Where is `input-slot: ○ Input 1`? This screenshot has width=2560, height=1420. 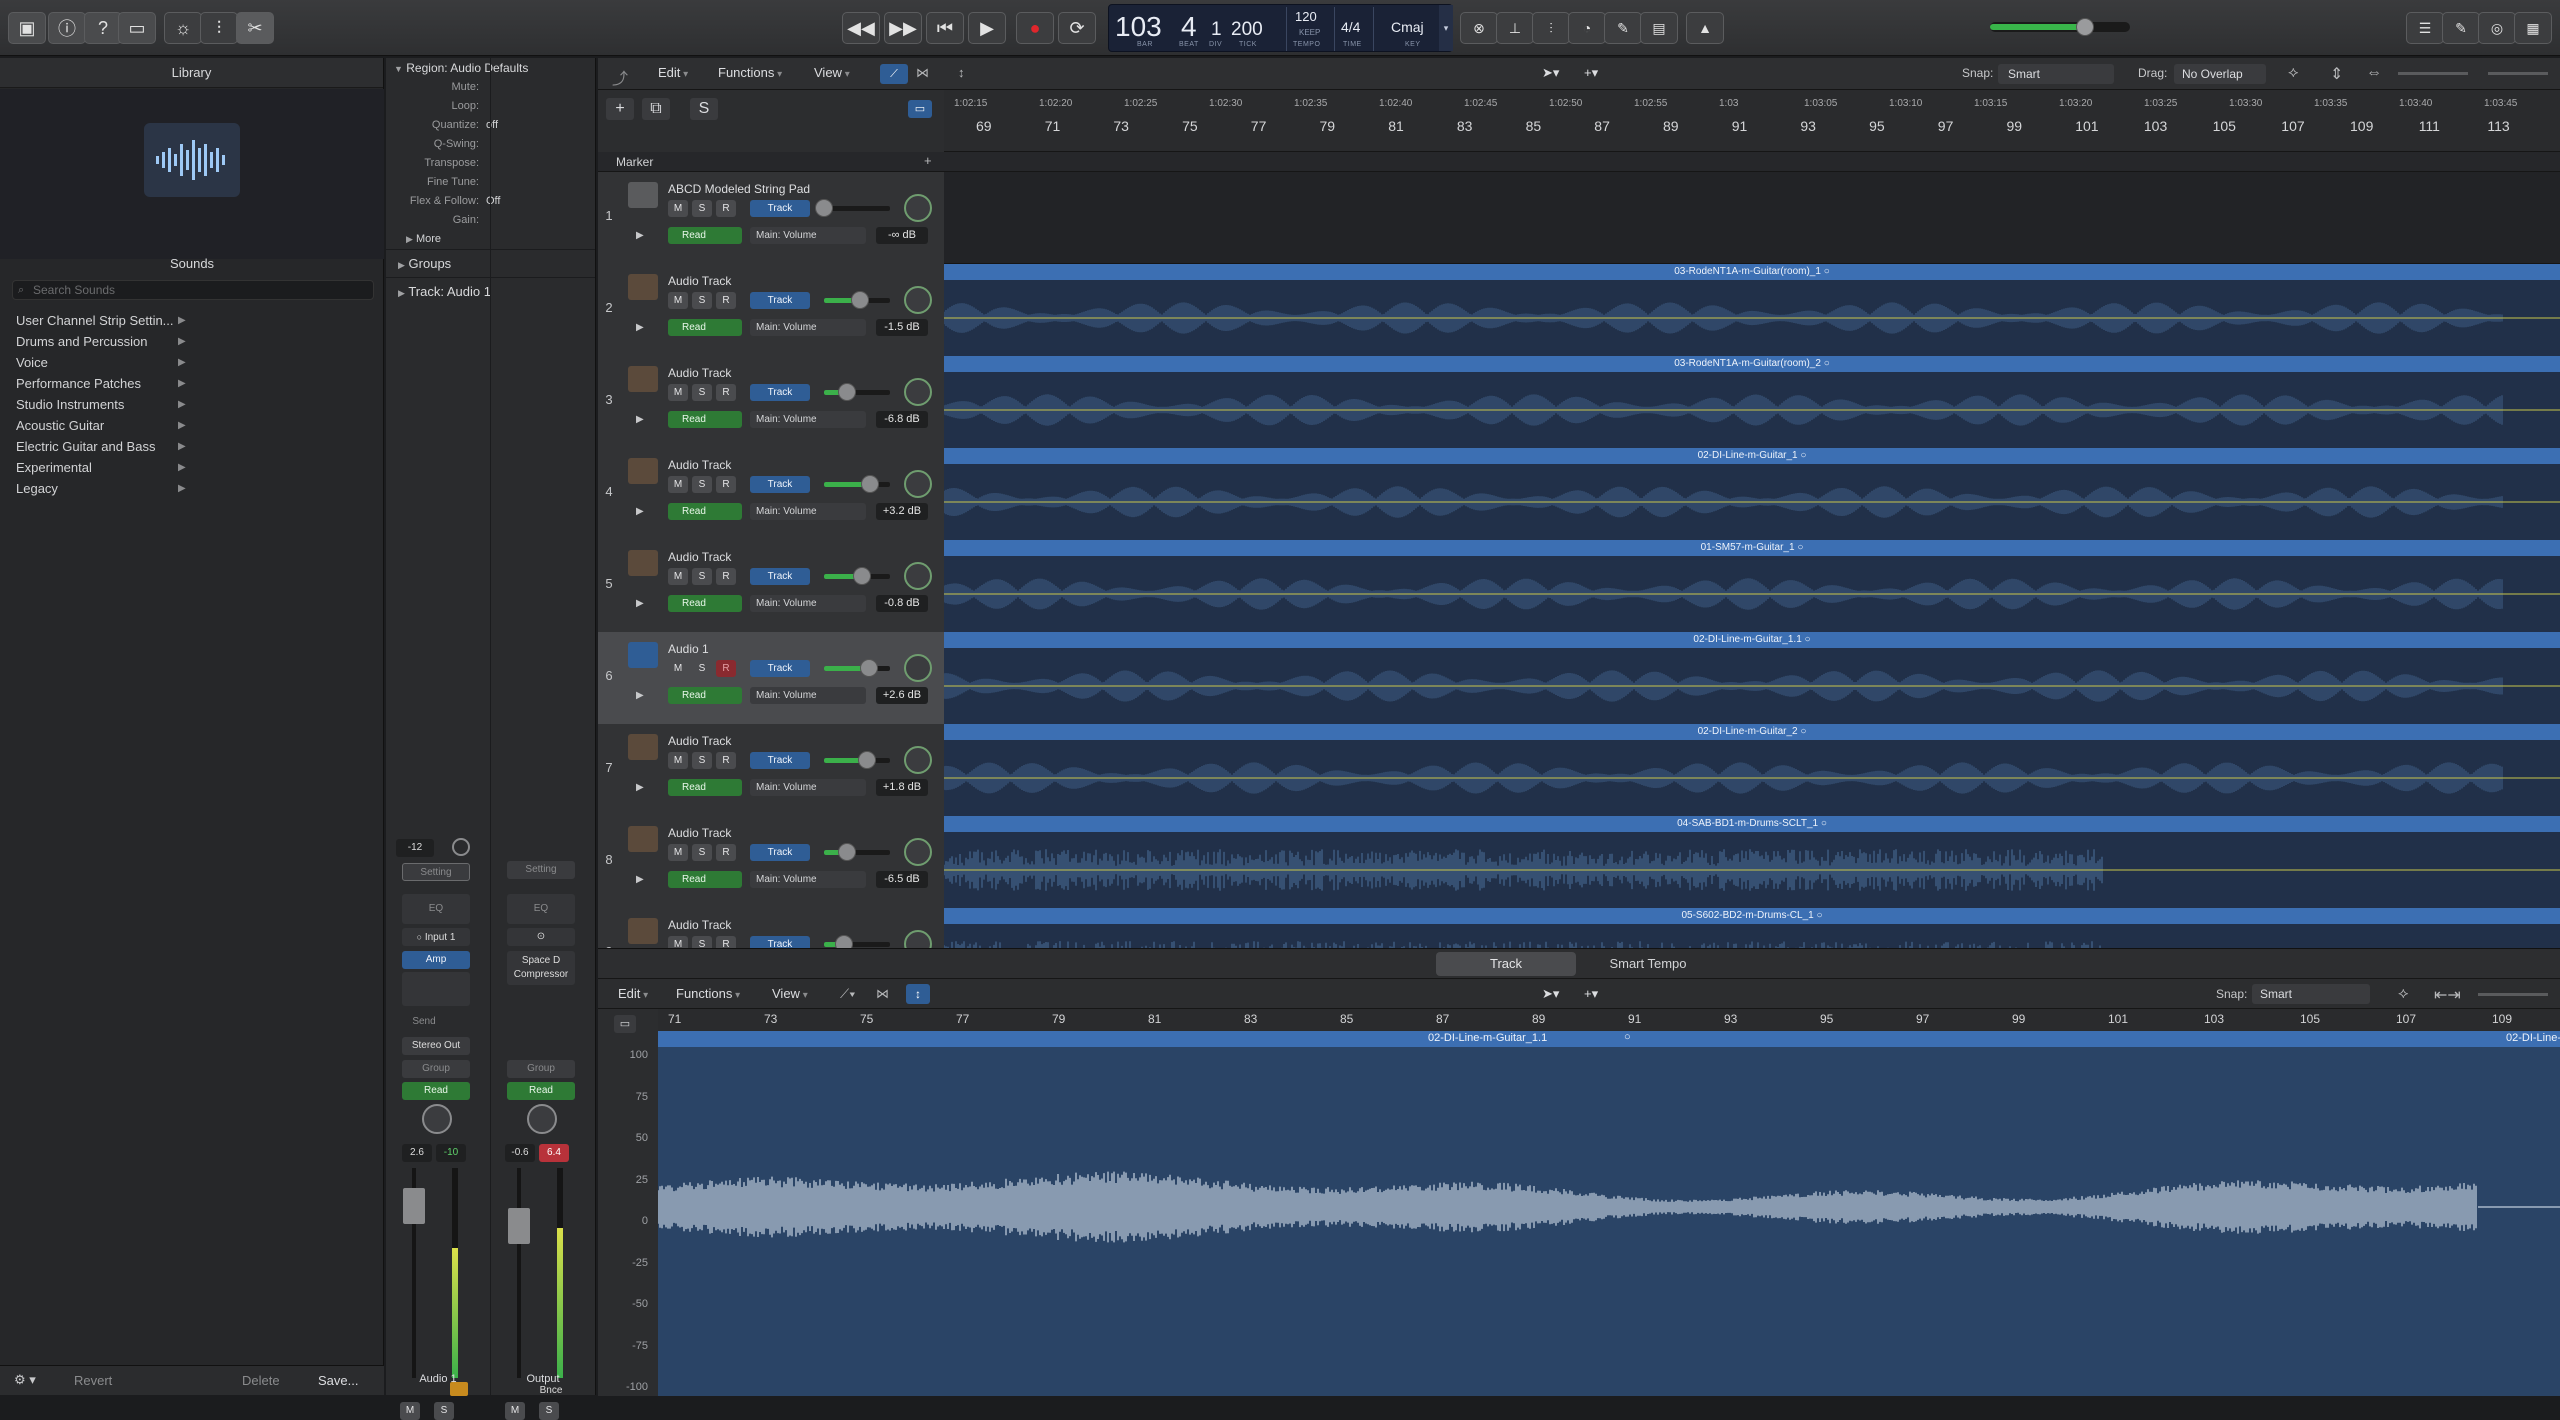 input-slot: ○ Input 1 is located at coordinates (436, 937).